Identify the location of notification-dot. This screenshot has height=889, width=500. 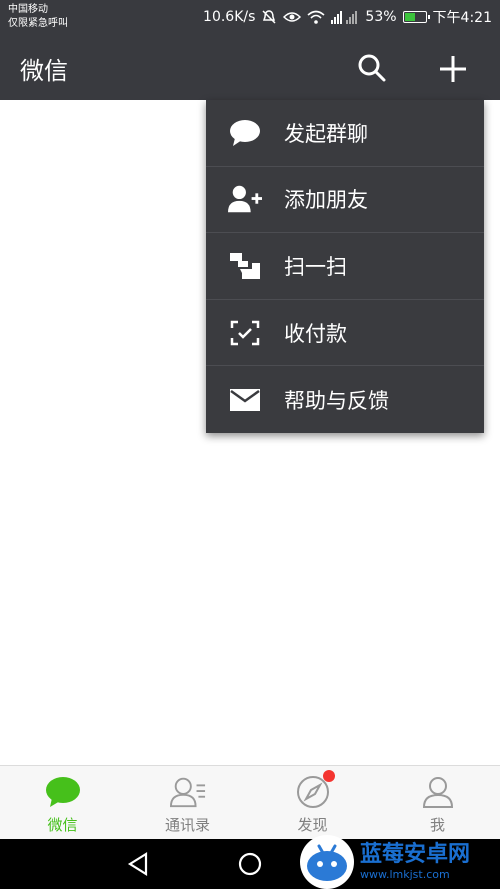
(328, 776).